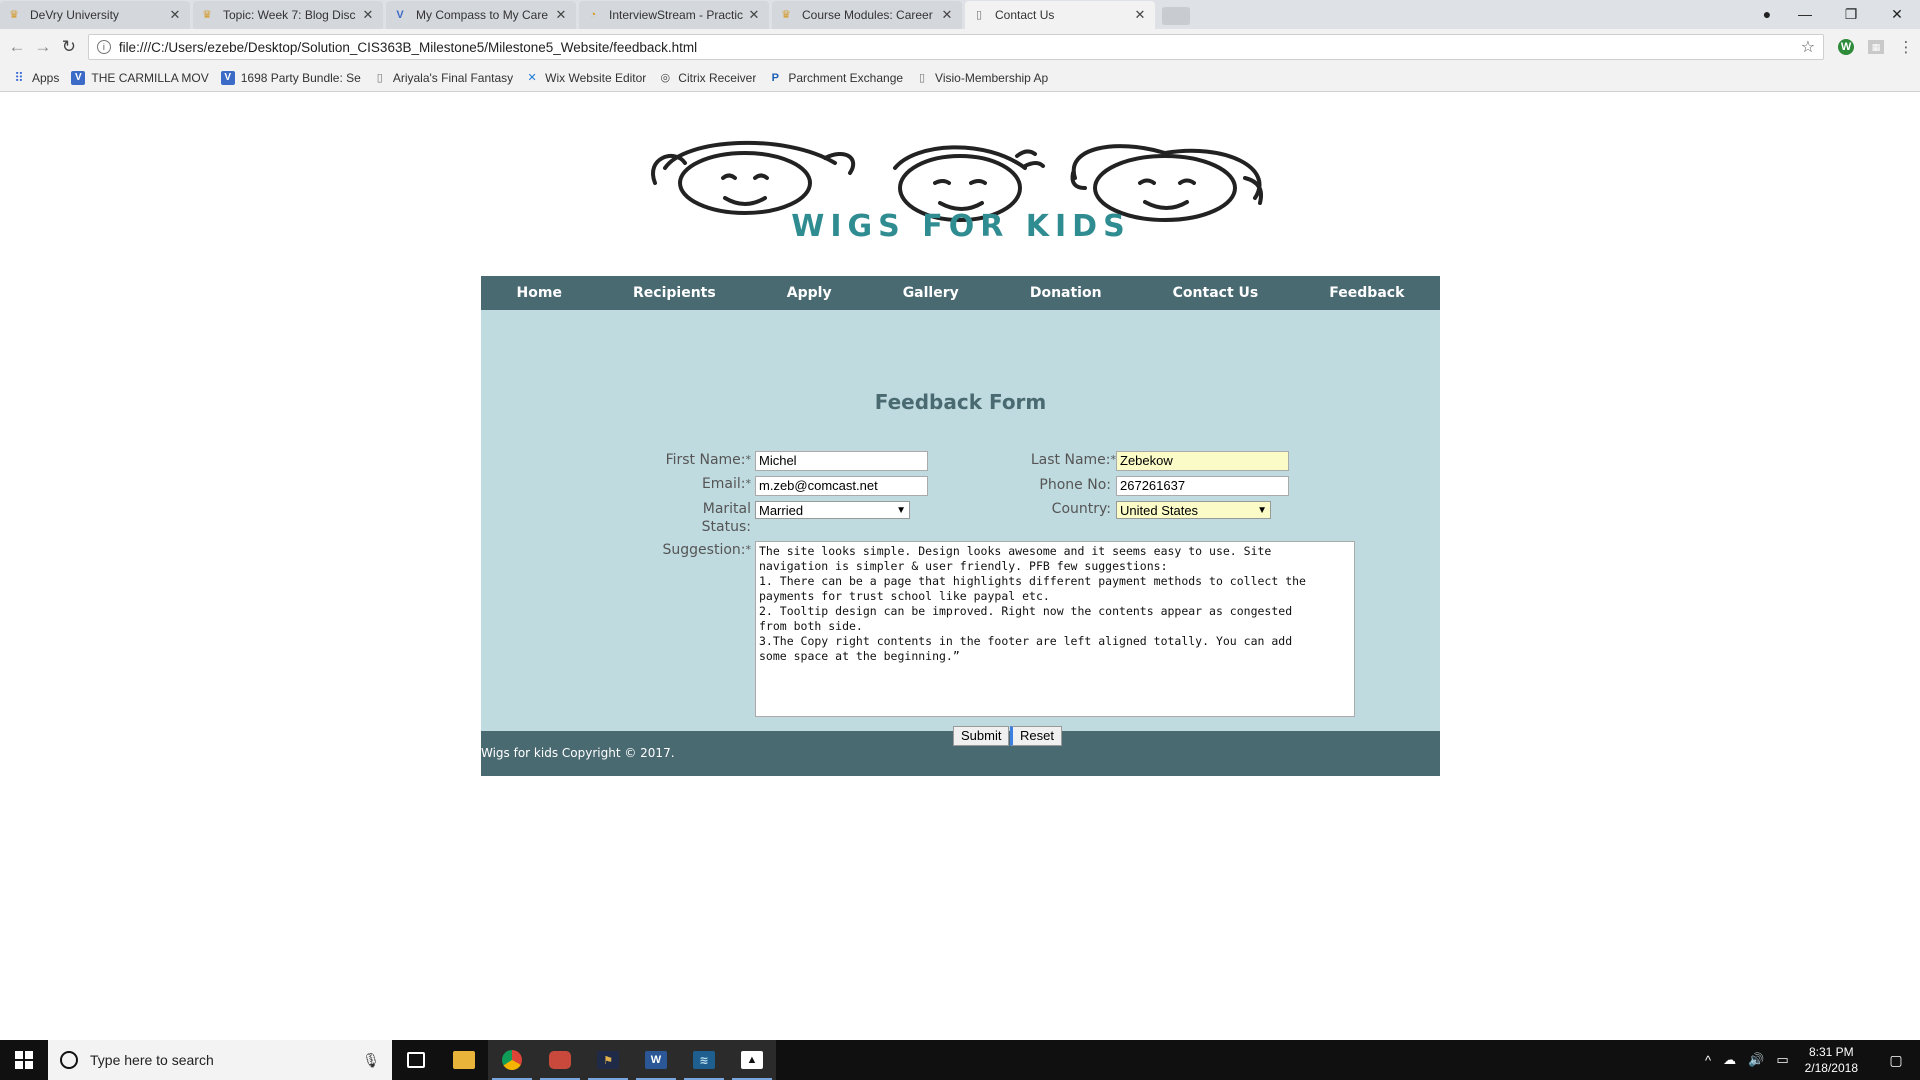 The width and height of the screenshot is (1920, 1080). Describe the element at coordinates (1756, 1060) in the screenshot. I see `volume-icon: 🔊` at that location.